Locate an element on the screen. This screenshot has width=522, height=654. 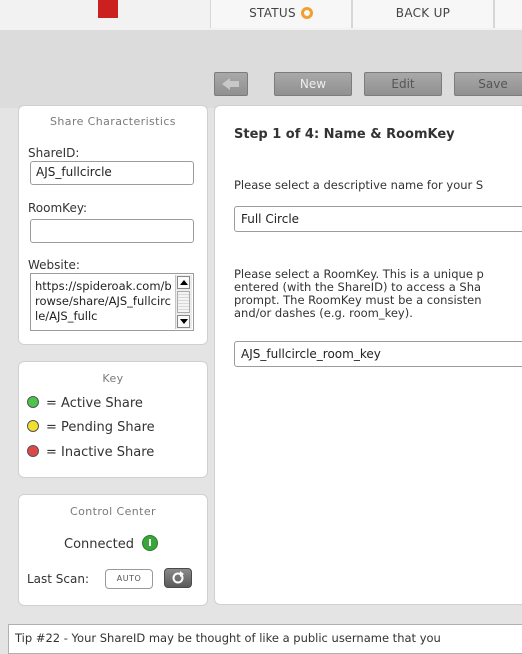
step-title: Step 1 of 4: Name & RoomKey is located at coordinates (344, 134).